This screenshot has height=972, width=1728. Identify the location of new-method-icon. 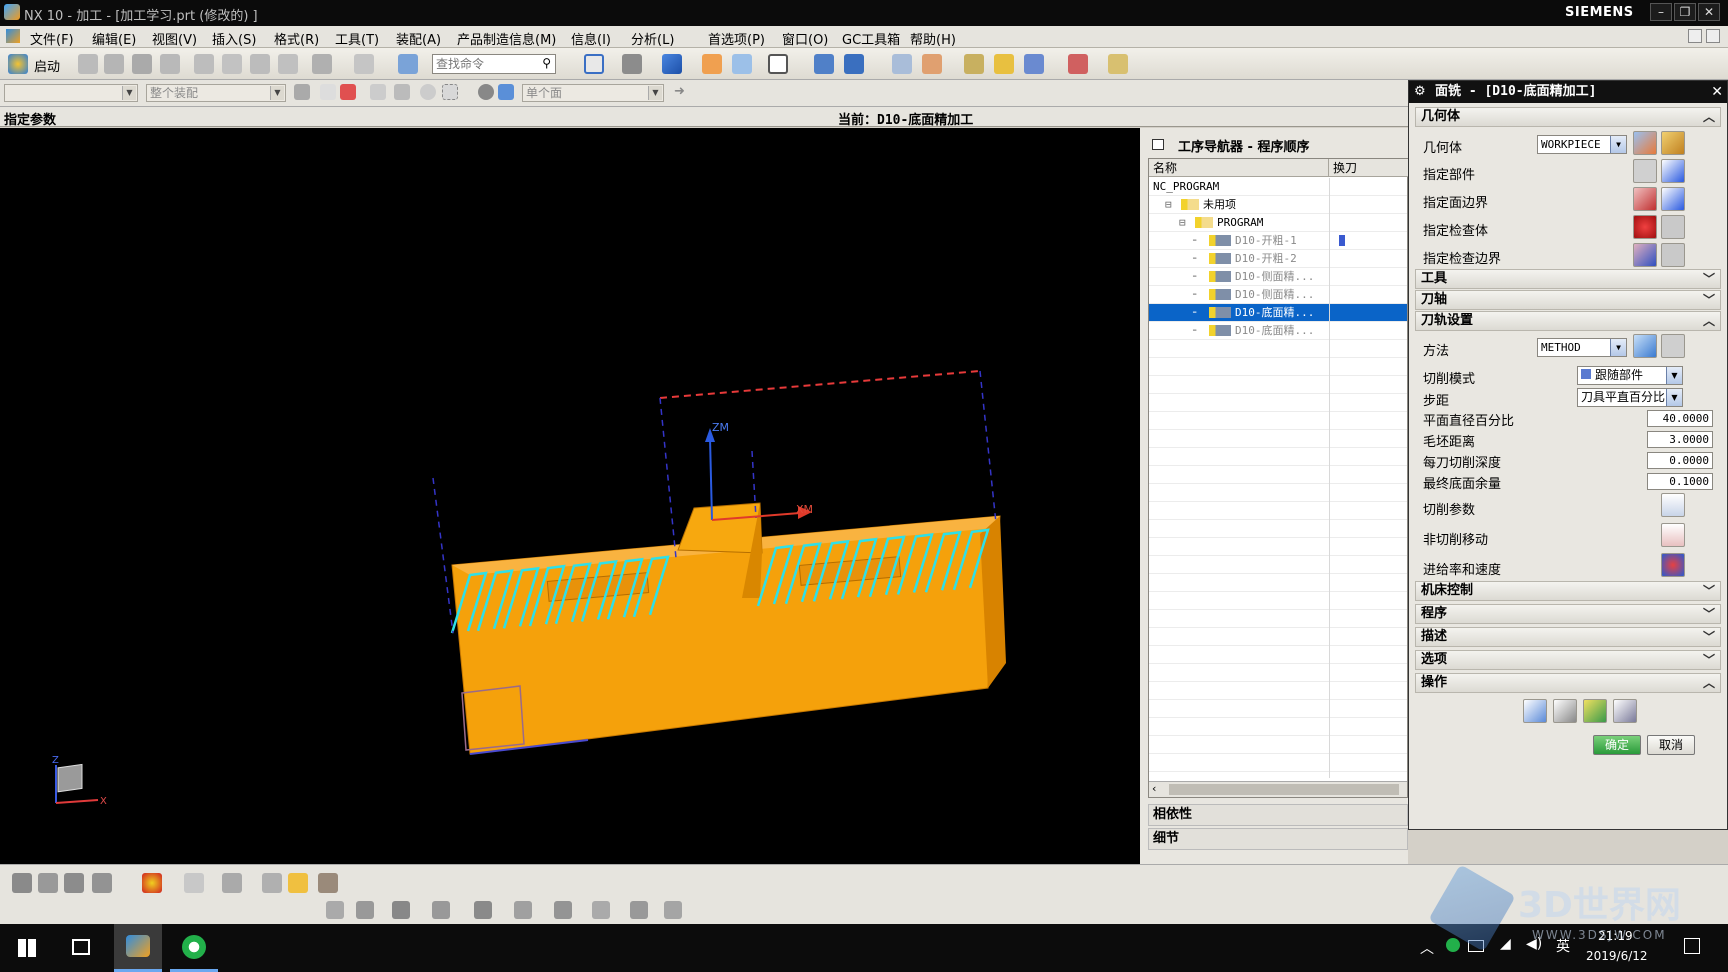
(1645, 346).